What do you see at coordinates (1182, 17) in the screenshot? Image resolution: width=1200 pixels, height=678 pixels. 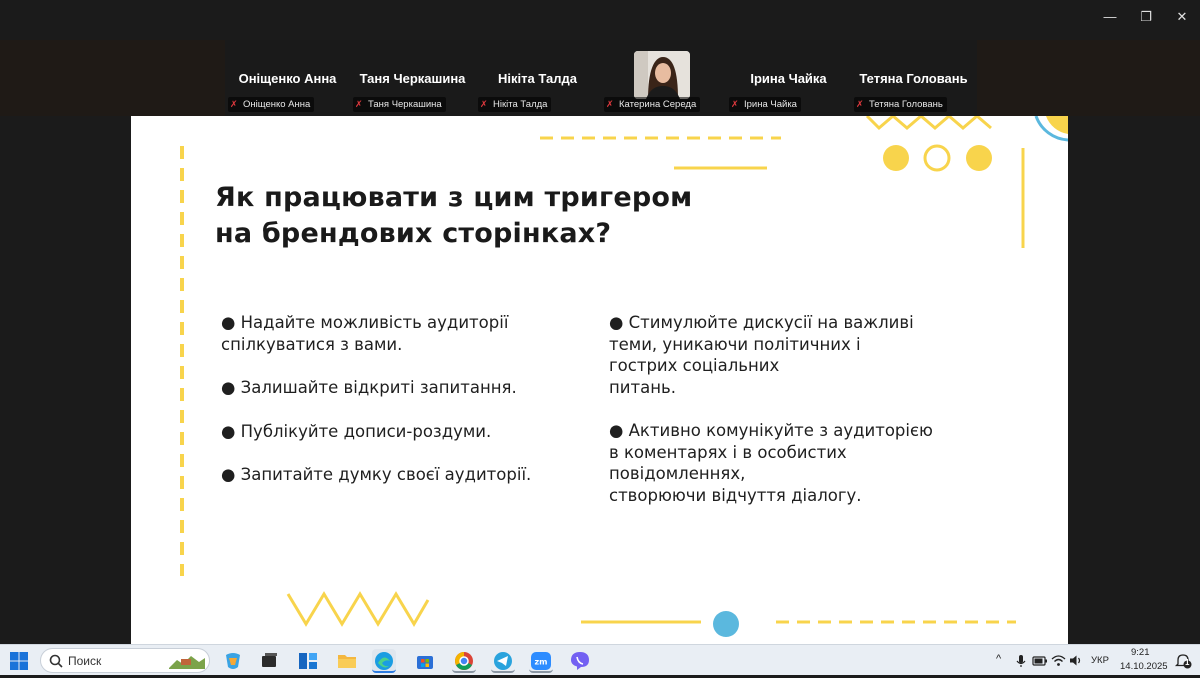 I see `close-button: ✕` at bounding box center [1182, 17].